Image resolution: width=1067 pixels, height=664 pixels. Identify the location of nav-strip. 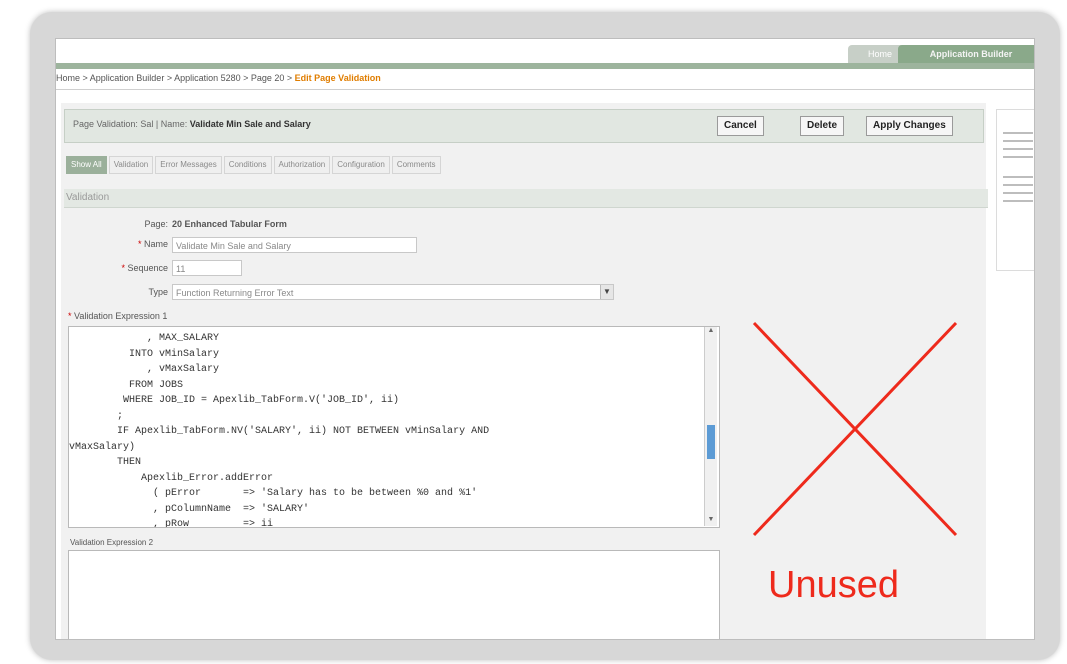
(545, 66).